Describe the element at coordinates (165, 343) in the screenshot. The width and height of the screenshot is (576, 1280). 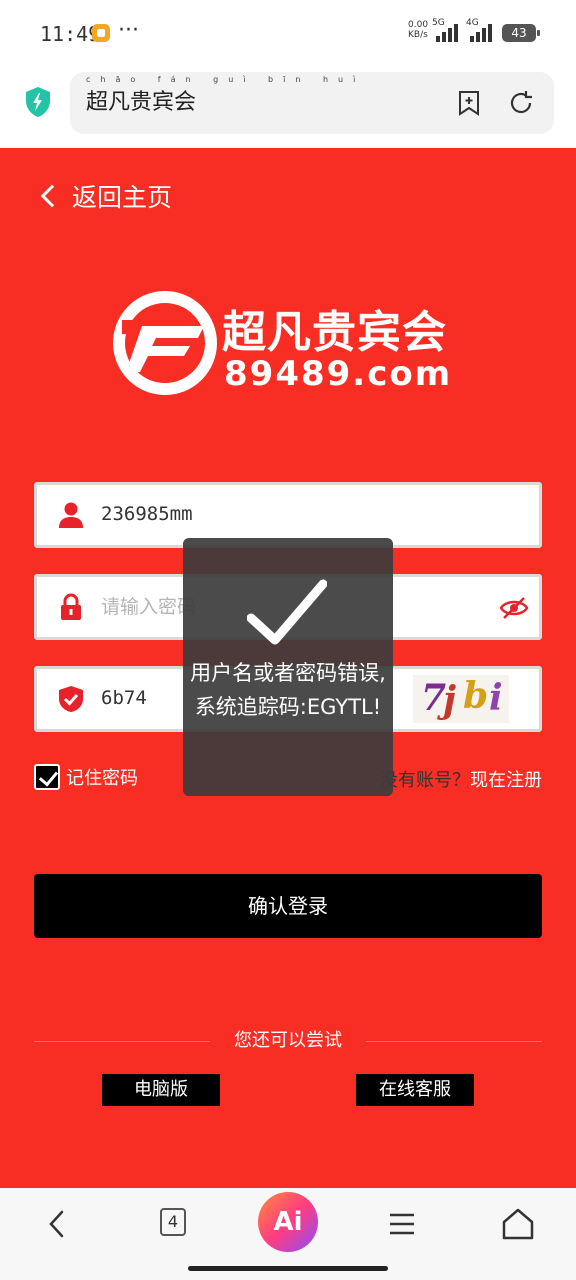
I see `brand-logo-emblem` at that location.